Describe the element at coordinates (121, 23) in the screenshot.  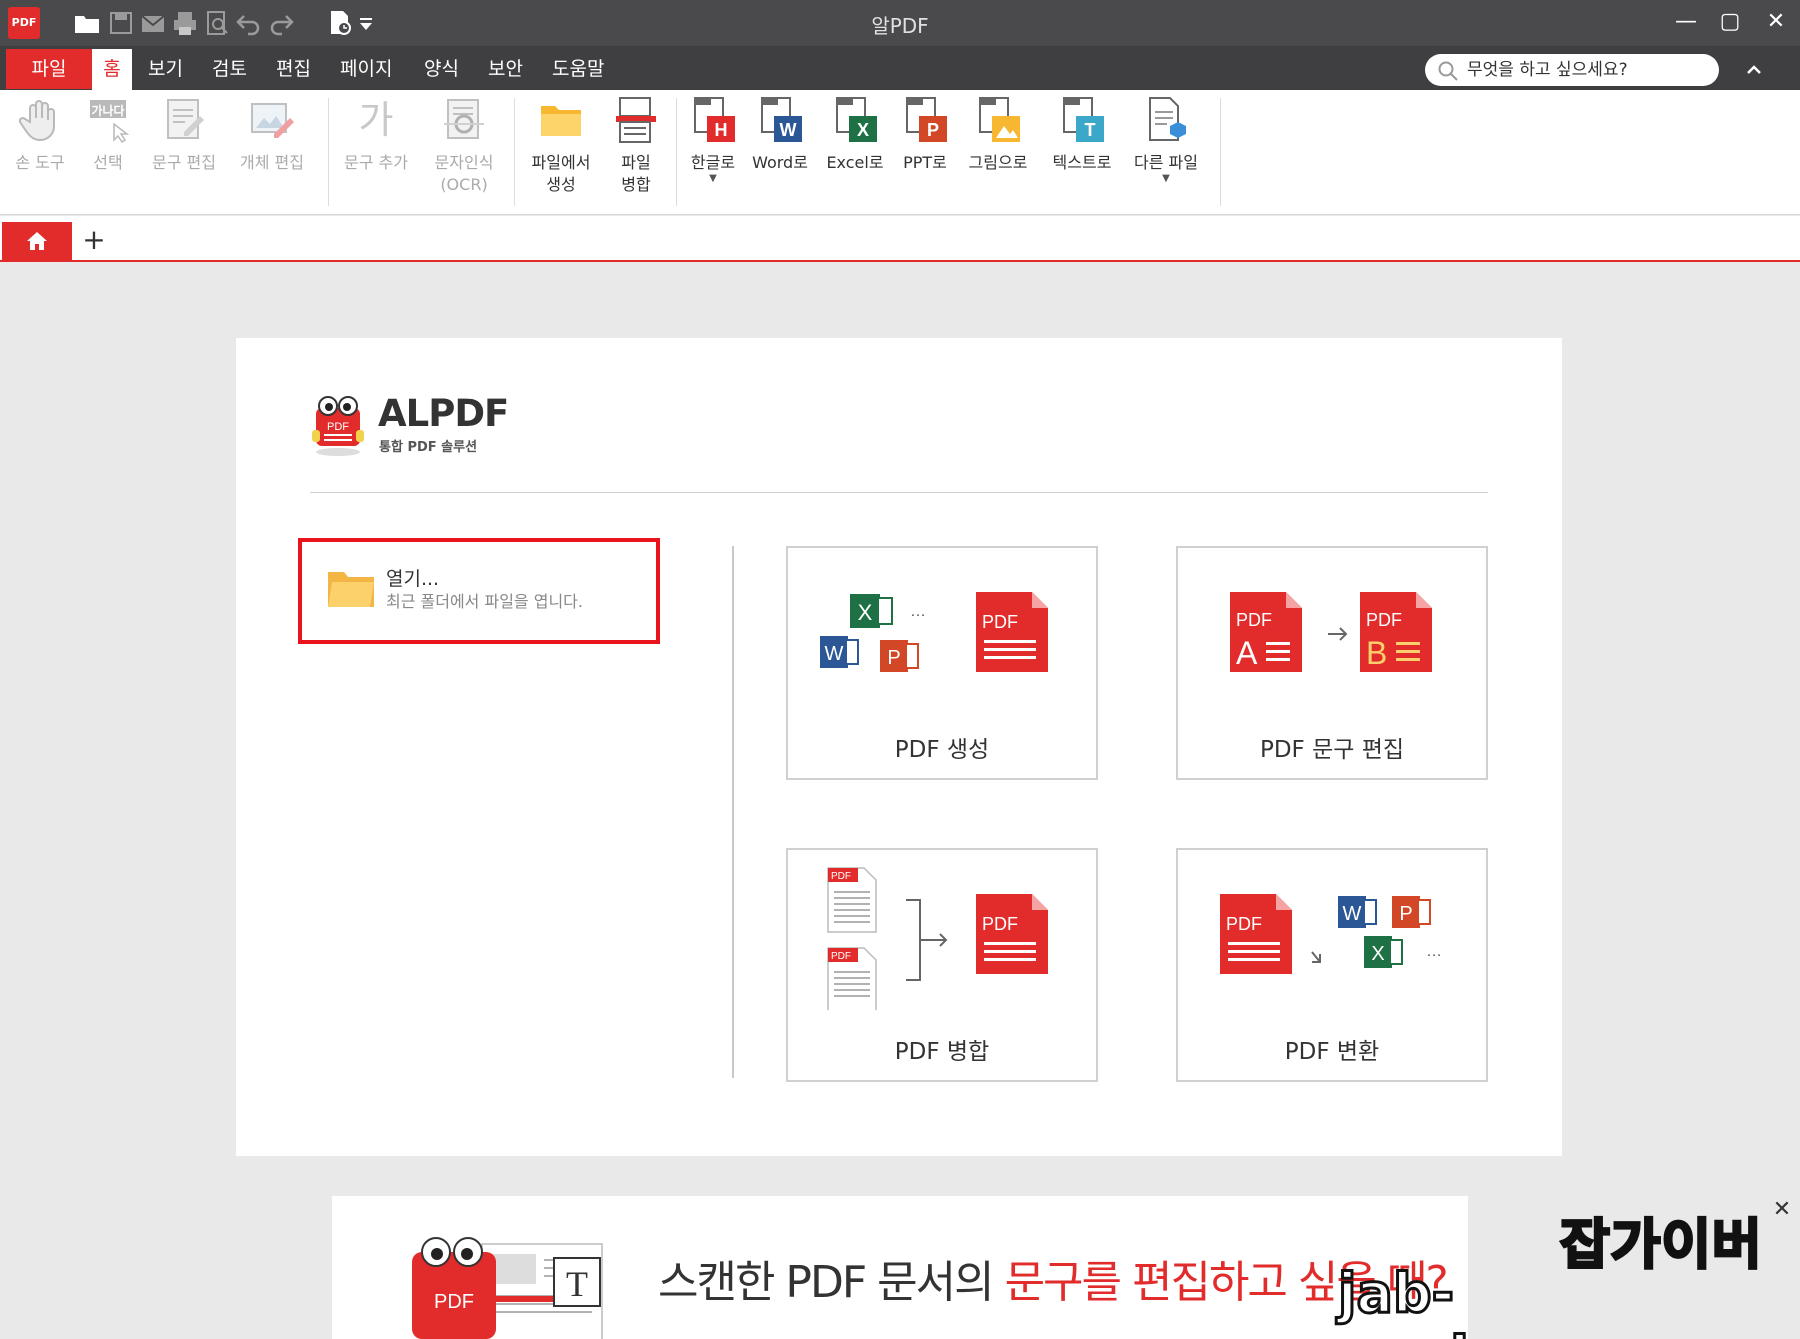
I see `save-icon` at that location.